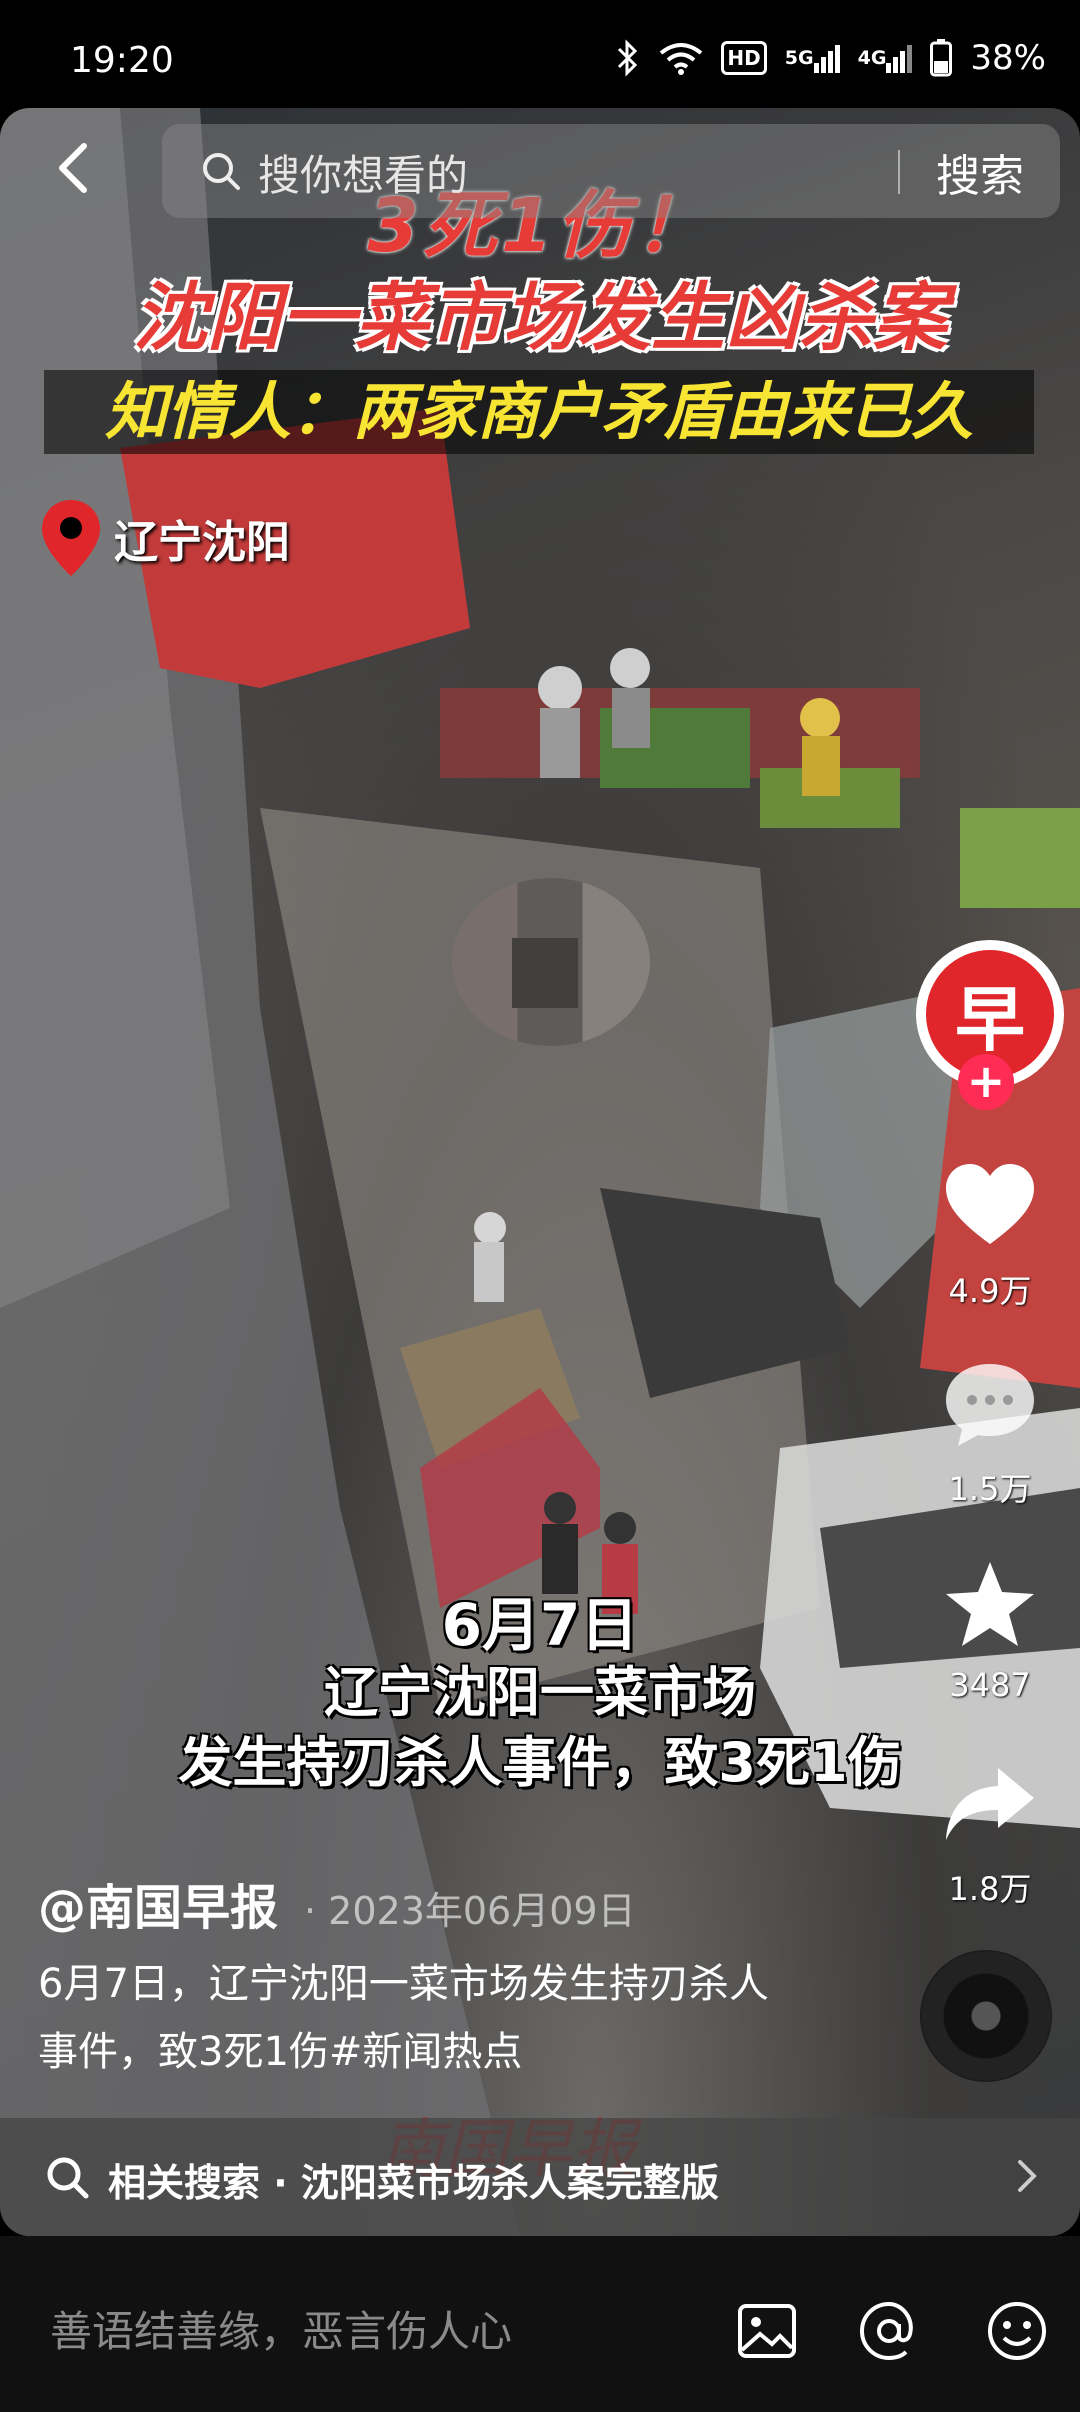  Describe the element at coordinates (744, 58) in the screenshot. I see `hd-badge: HD` at that location.